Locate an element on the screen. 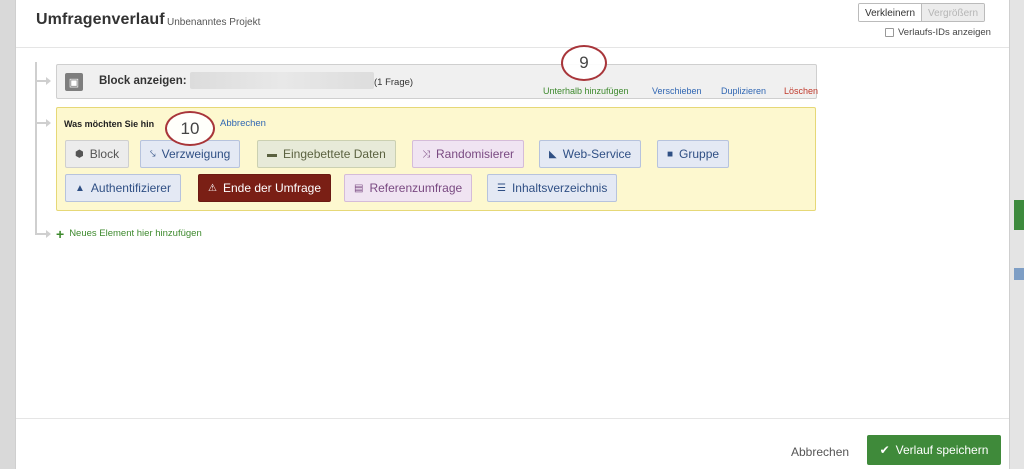  option-reference-survey-button: ▤ Referenzumfrage is located at coordinates (408, 188).